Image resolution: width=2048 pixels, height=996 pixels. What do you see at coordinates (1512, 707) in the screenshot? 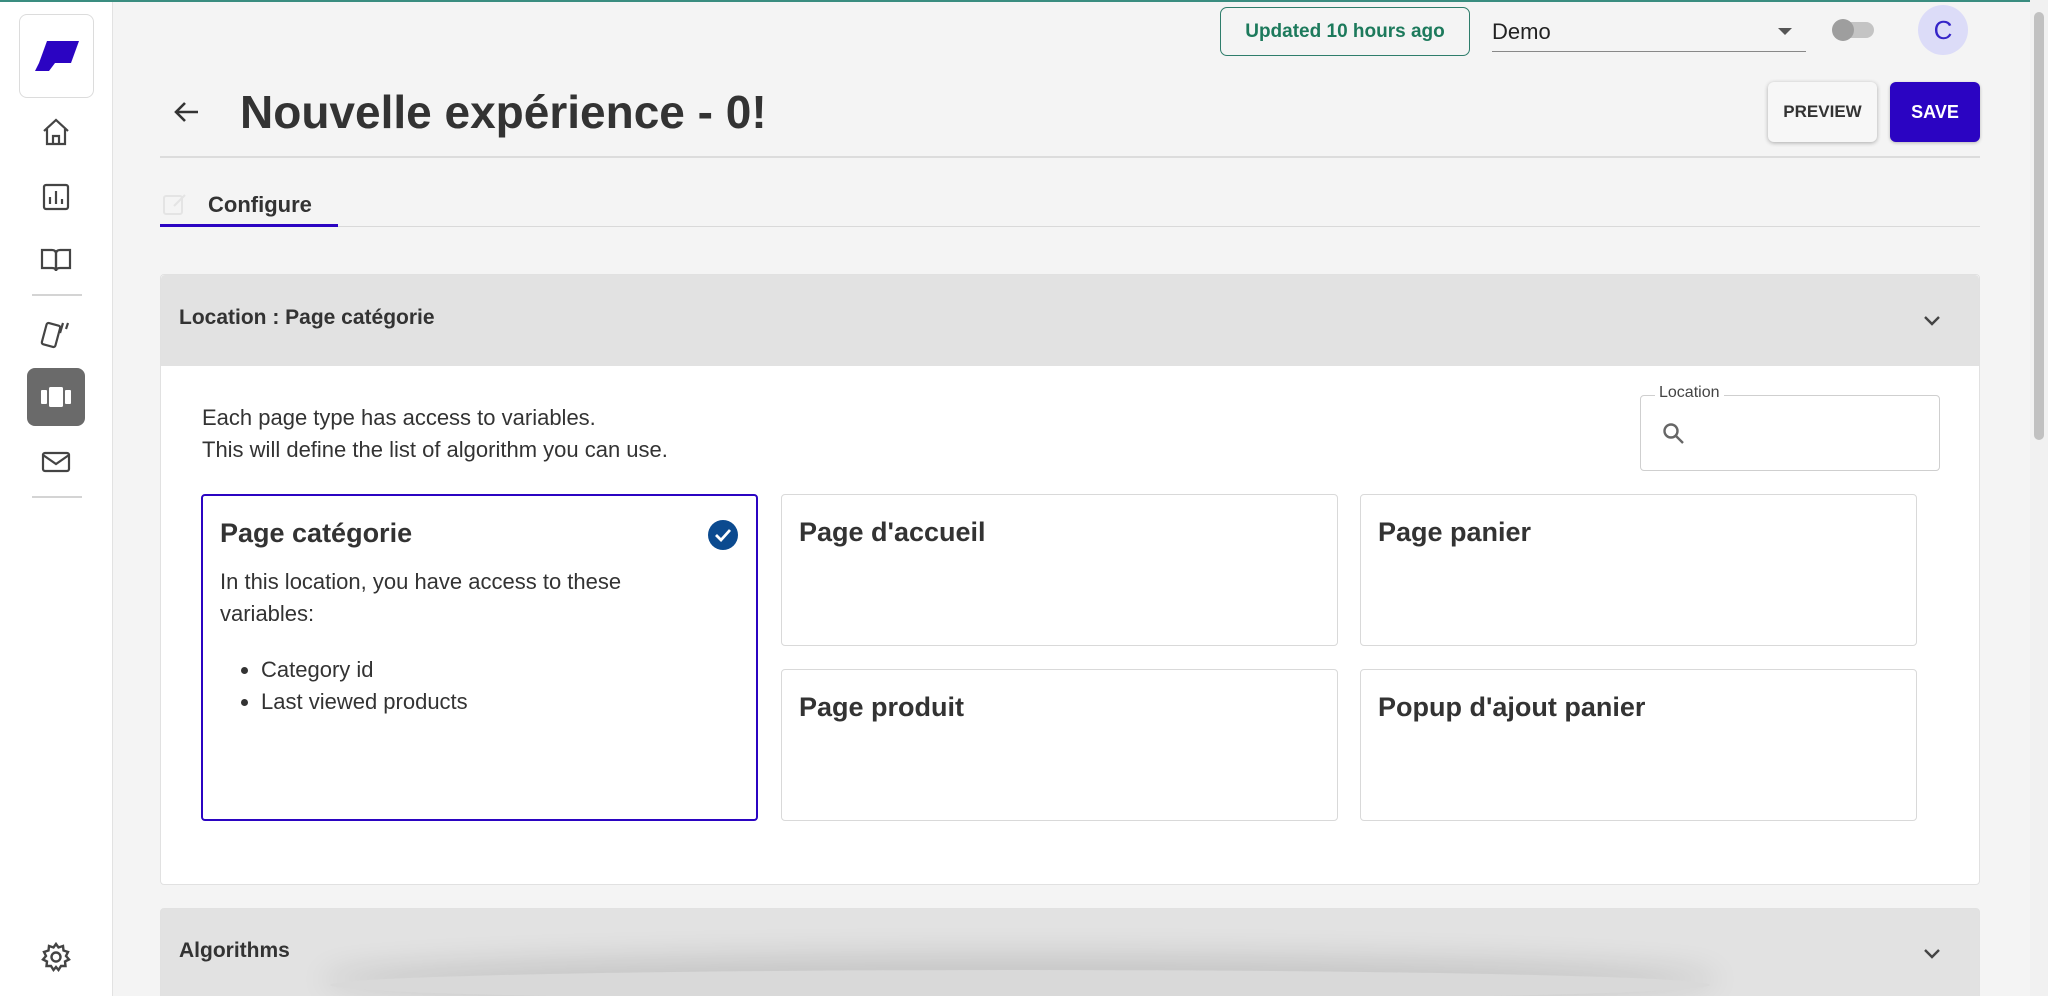
I see `location-card-title: Popup d'ajout panier` at bounding box center [1512, 707].